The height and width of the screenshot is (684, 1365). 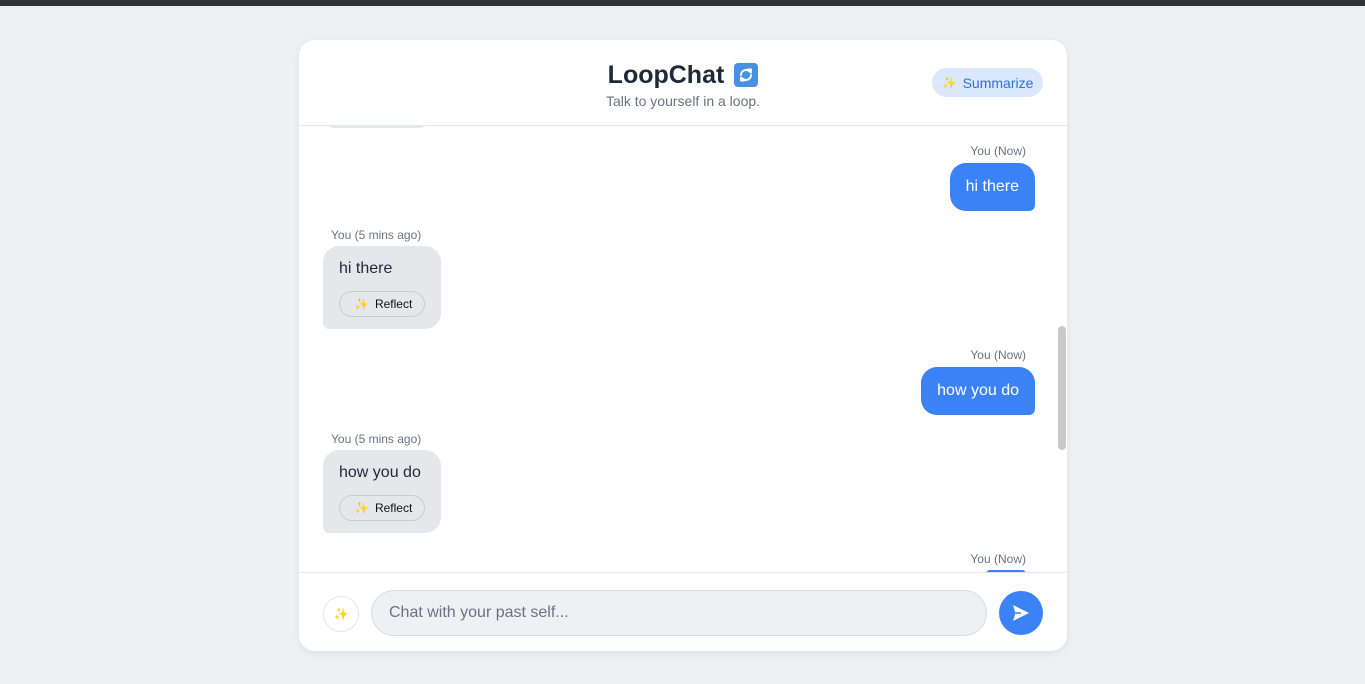 I want to click on summarize-button: ✨ Summarize, so click(x=987, y=82).